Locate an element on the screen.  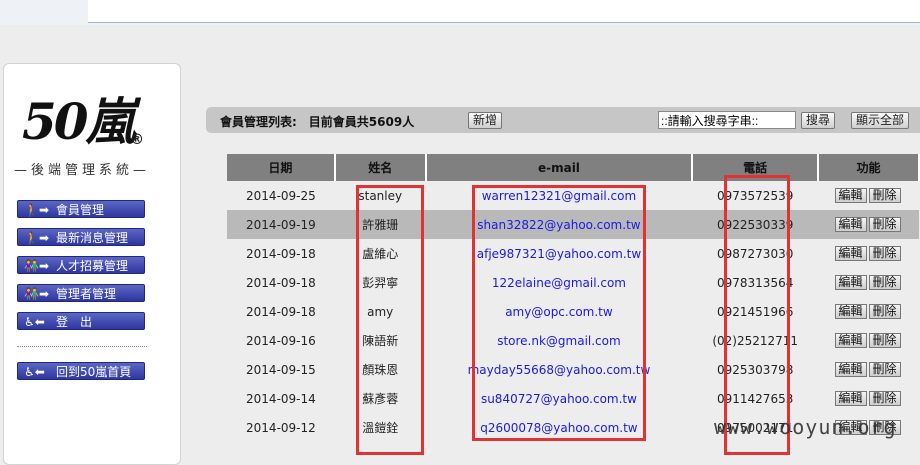
system-subtitle: —後端管理系統— is located at coordinates (82, 170).